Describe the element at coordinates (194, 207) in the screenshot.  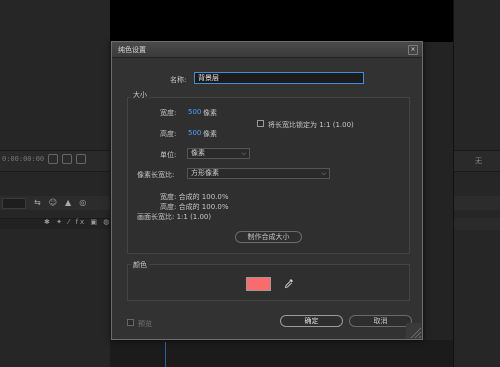
I see `info-height: 高度: 合成的 100.0%` at that location.